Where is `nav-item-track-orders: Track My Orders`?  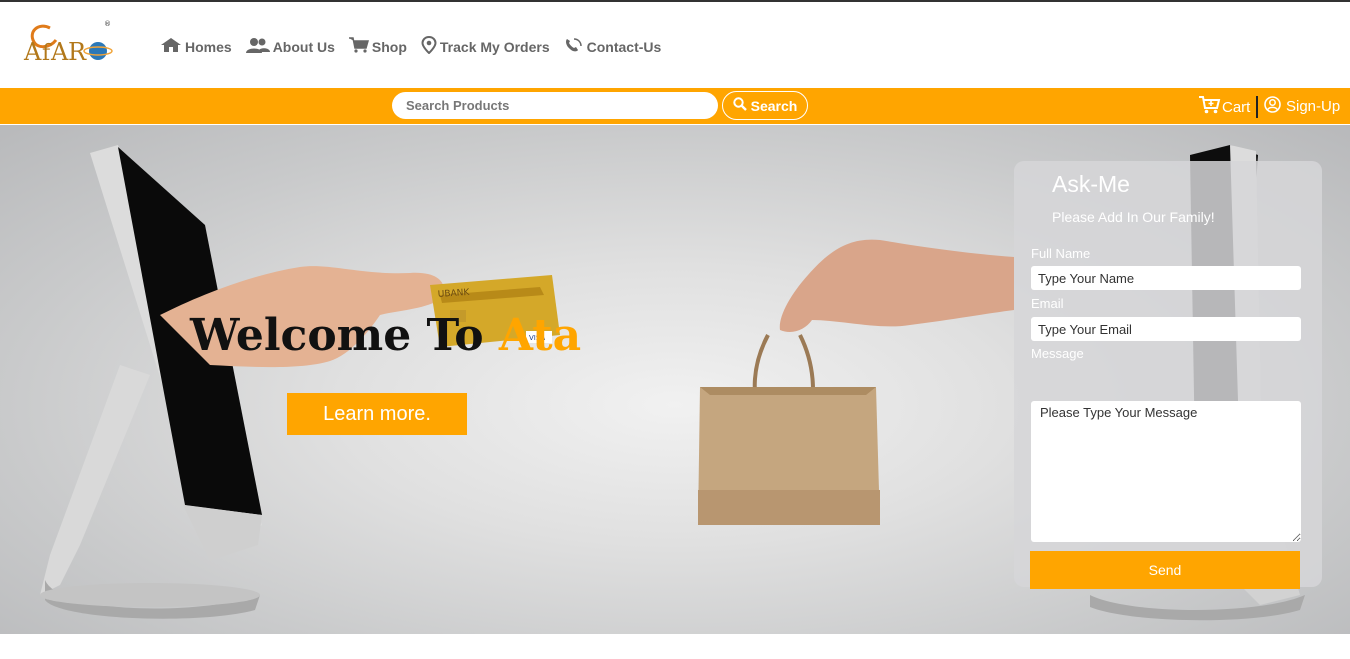
nav-item-track-orders: Track My Orders is located at coordinates (485, 46).